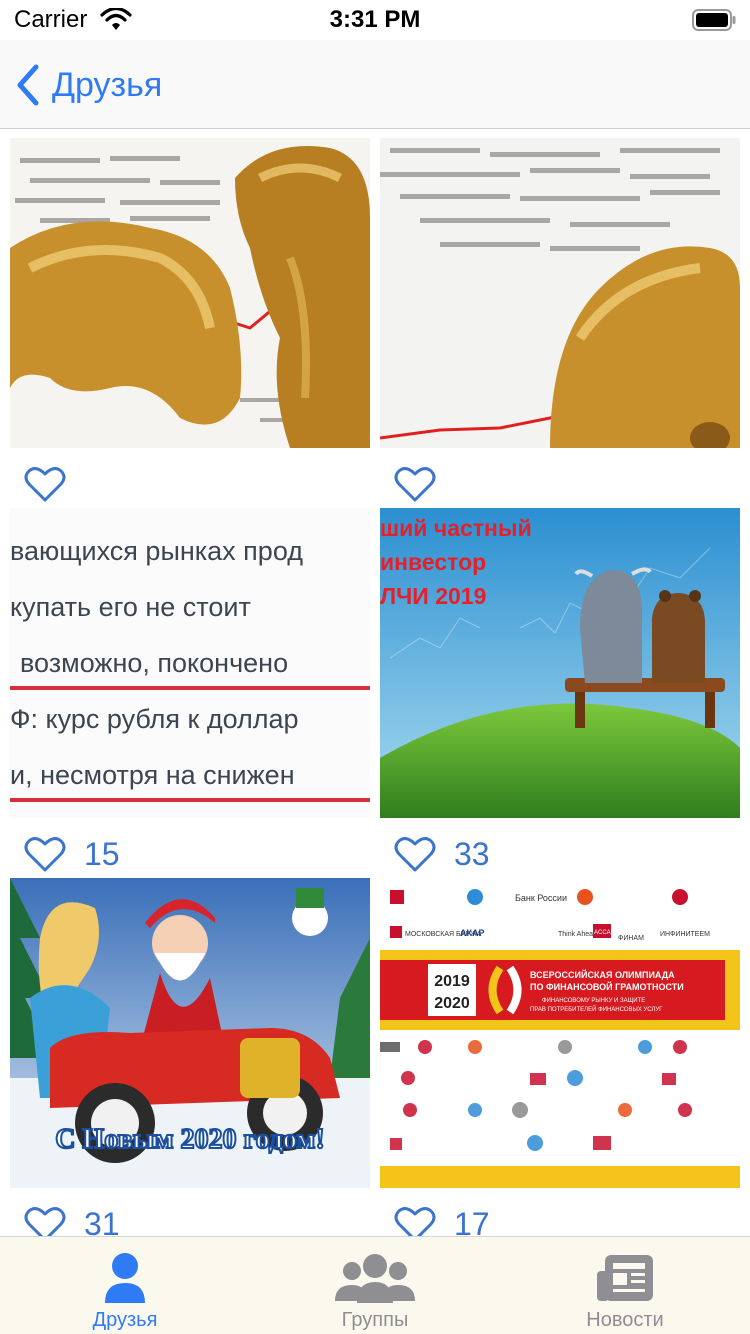 Image resolution: width=750 pixels, height=1334 pixels. What do you see at coordinates (433, 596) in the screenshot?
I see `caption-line: ЛЧИ 2019` at bounding box center [433, 596].